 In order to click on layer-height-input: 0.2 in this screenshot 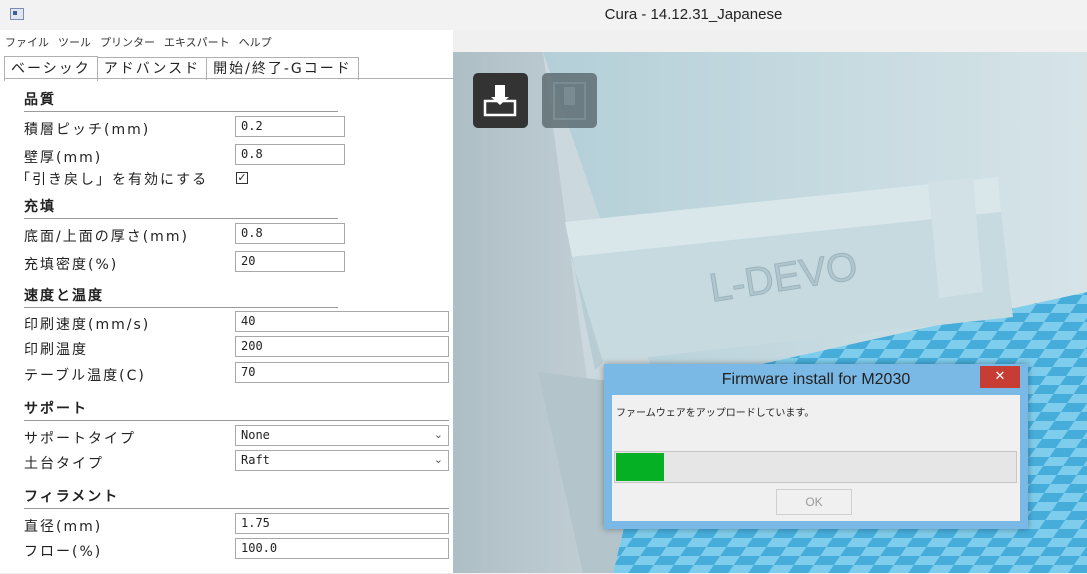, I will do `click(290, 126)`.